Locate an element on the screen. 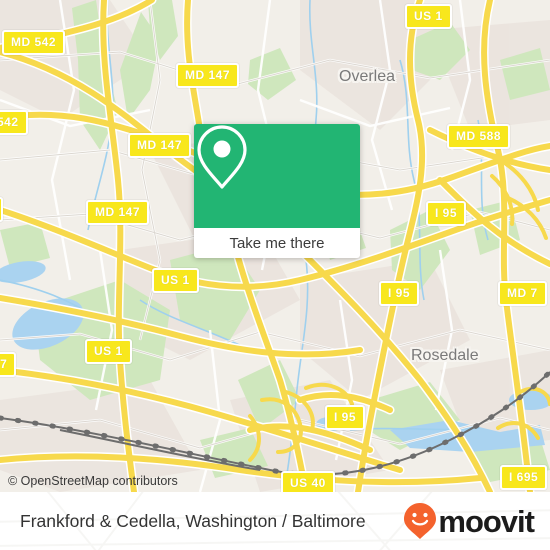 Image resolution: width=550 pixels, height=550 pixels. road-shield: 47 is located at coordinates (8, 364).